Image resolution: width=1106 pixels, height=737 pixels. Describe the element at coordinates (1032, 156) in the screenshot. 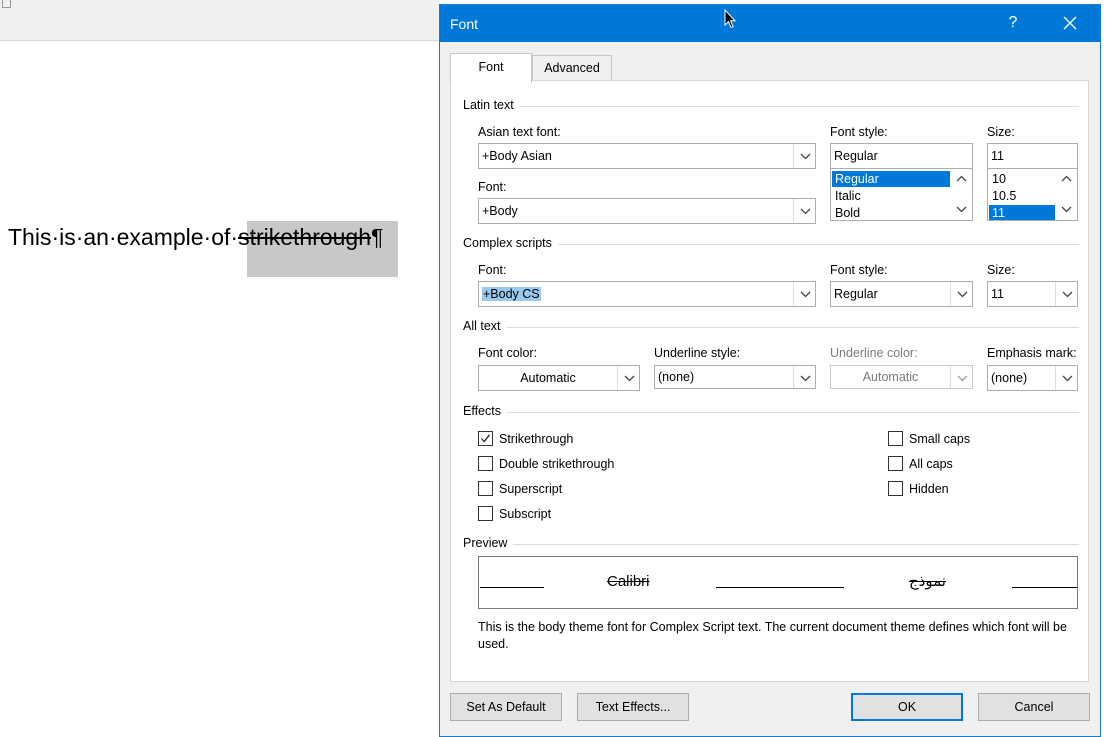

I see `latin-size-input: 11` at that location.